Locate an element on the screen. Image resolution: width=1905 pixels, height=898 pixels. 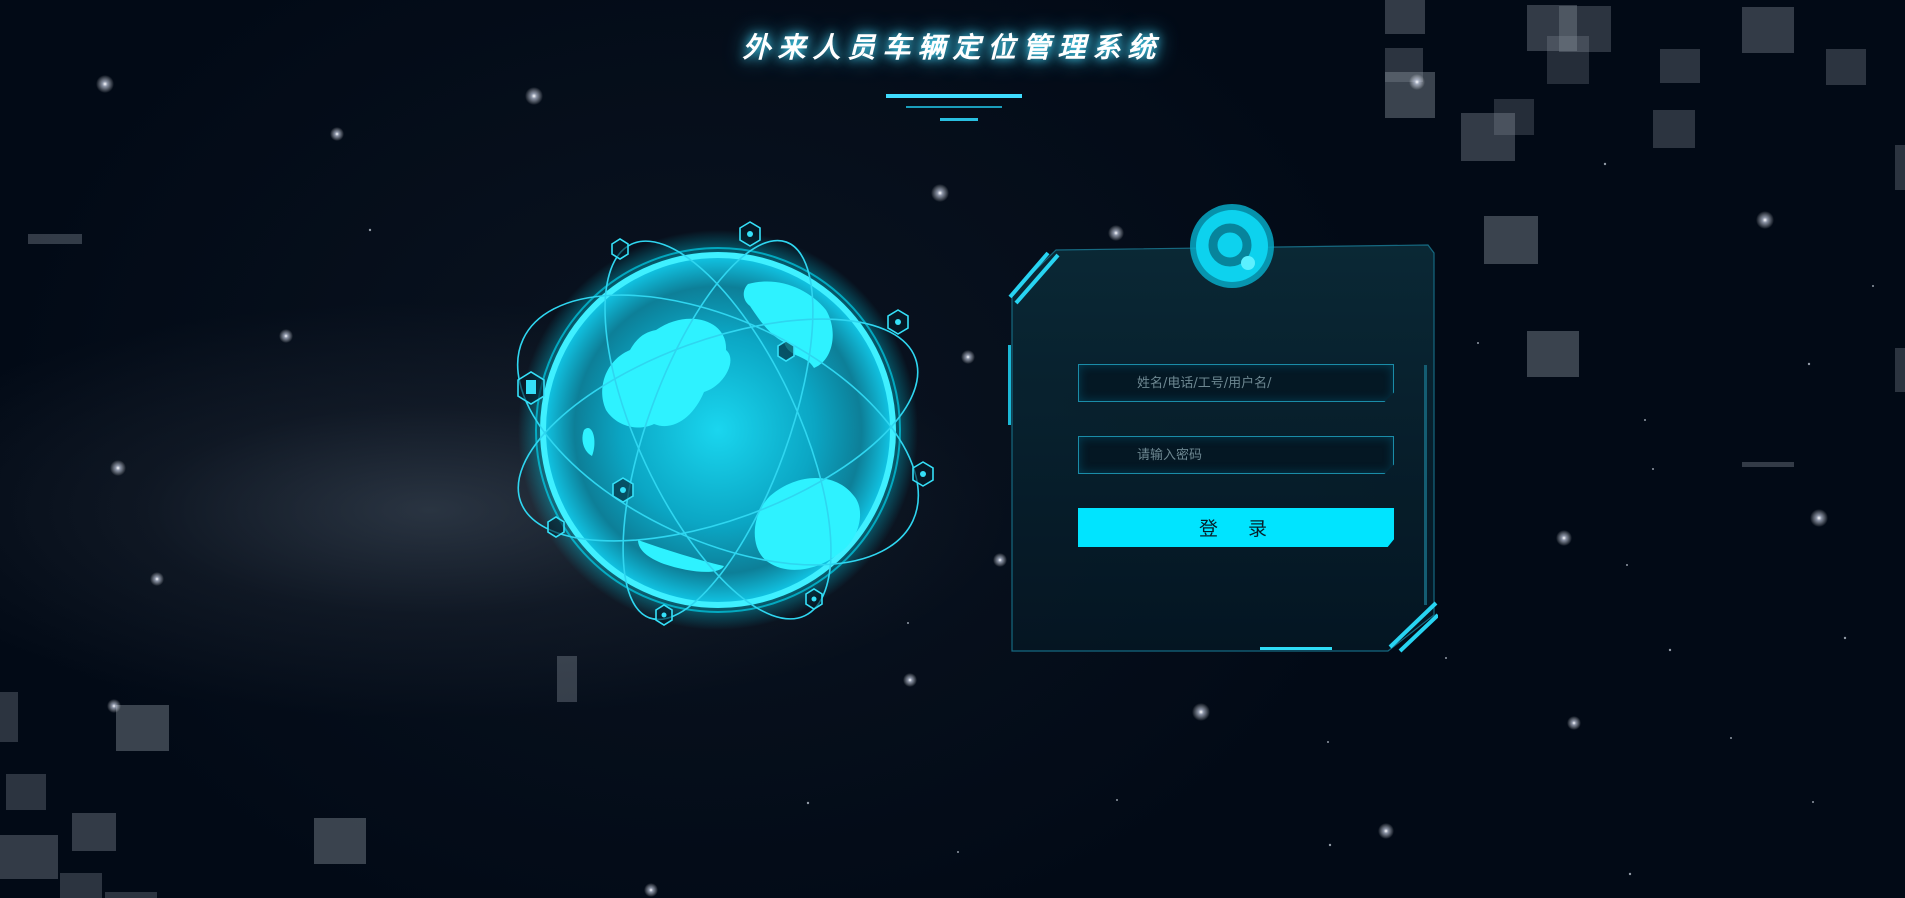
username-input is located at coordinates (1236, 383).